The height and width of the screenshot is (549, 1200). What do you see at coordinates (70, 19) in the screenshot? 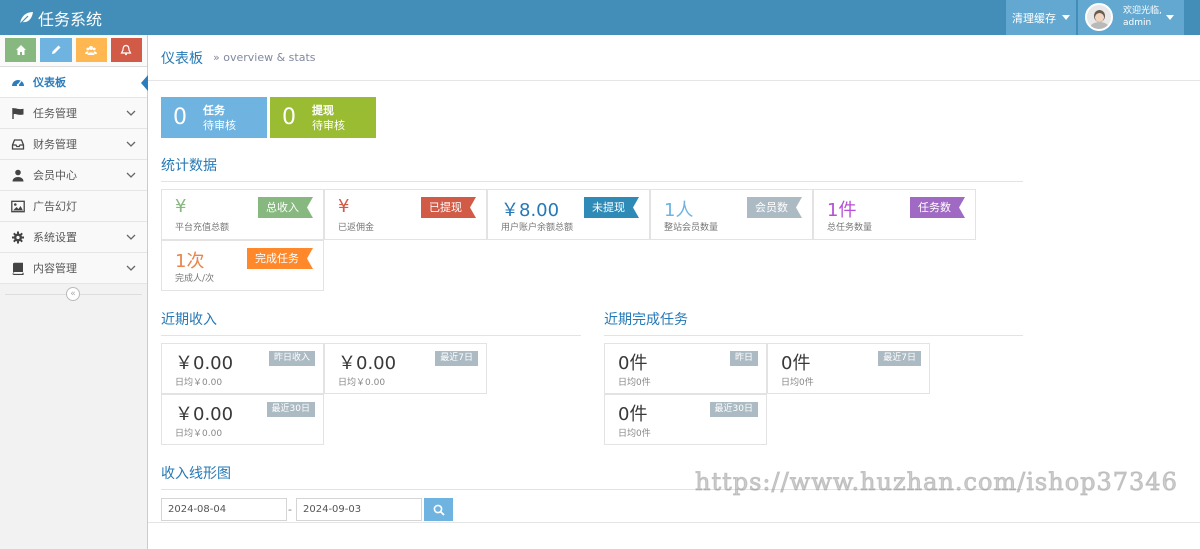
I see `brand-name: 任务系统` at bounding box center [70, 19].